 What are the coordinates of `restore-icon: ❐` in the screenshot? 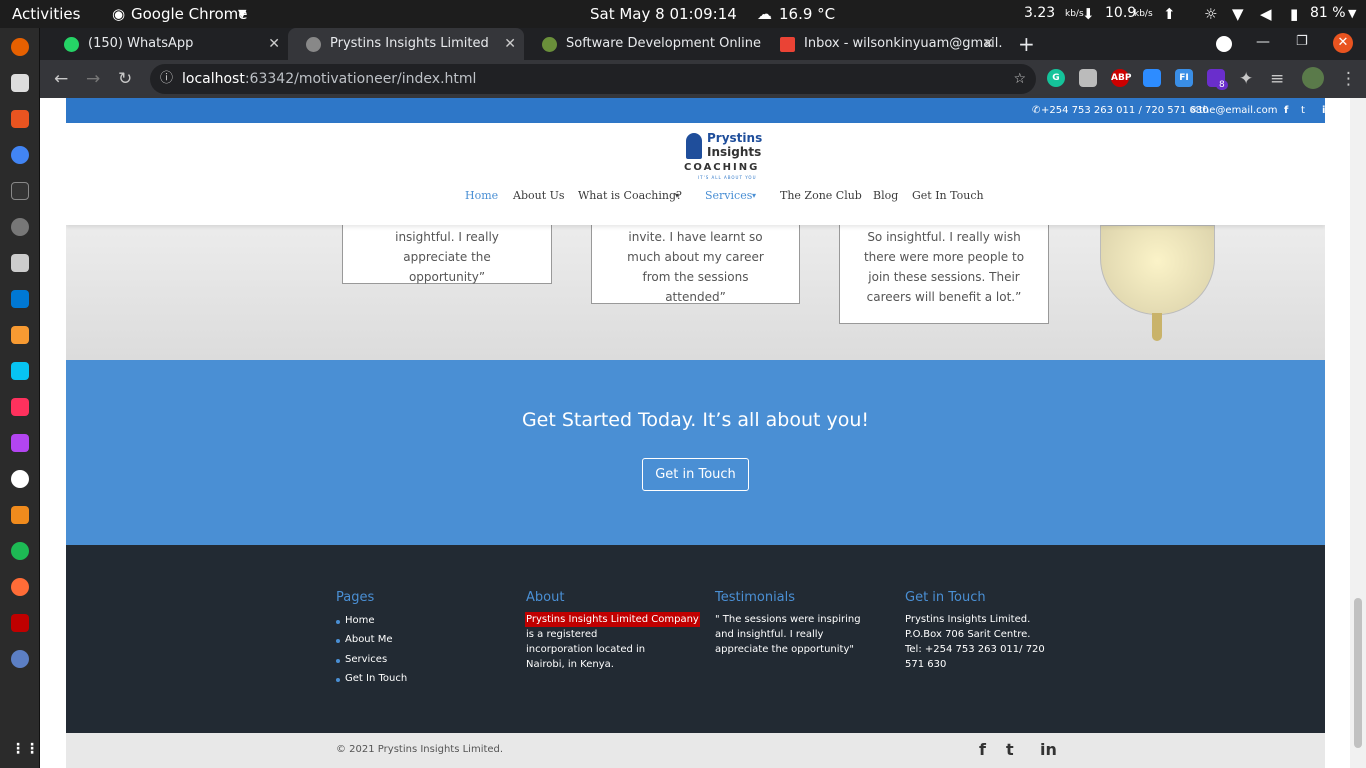 It's located at (1302, 41).